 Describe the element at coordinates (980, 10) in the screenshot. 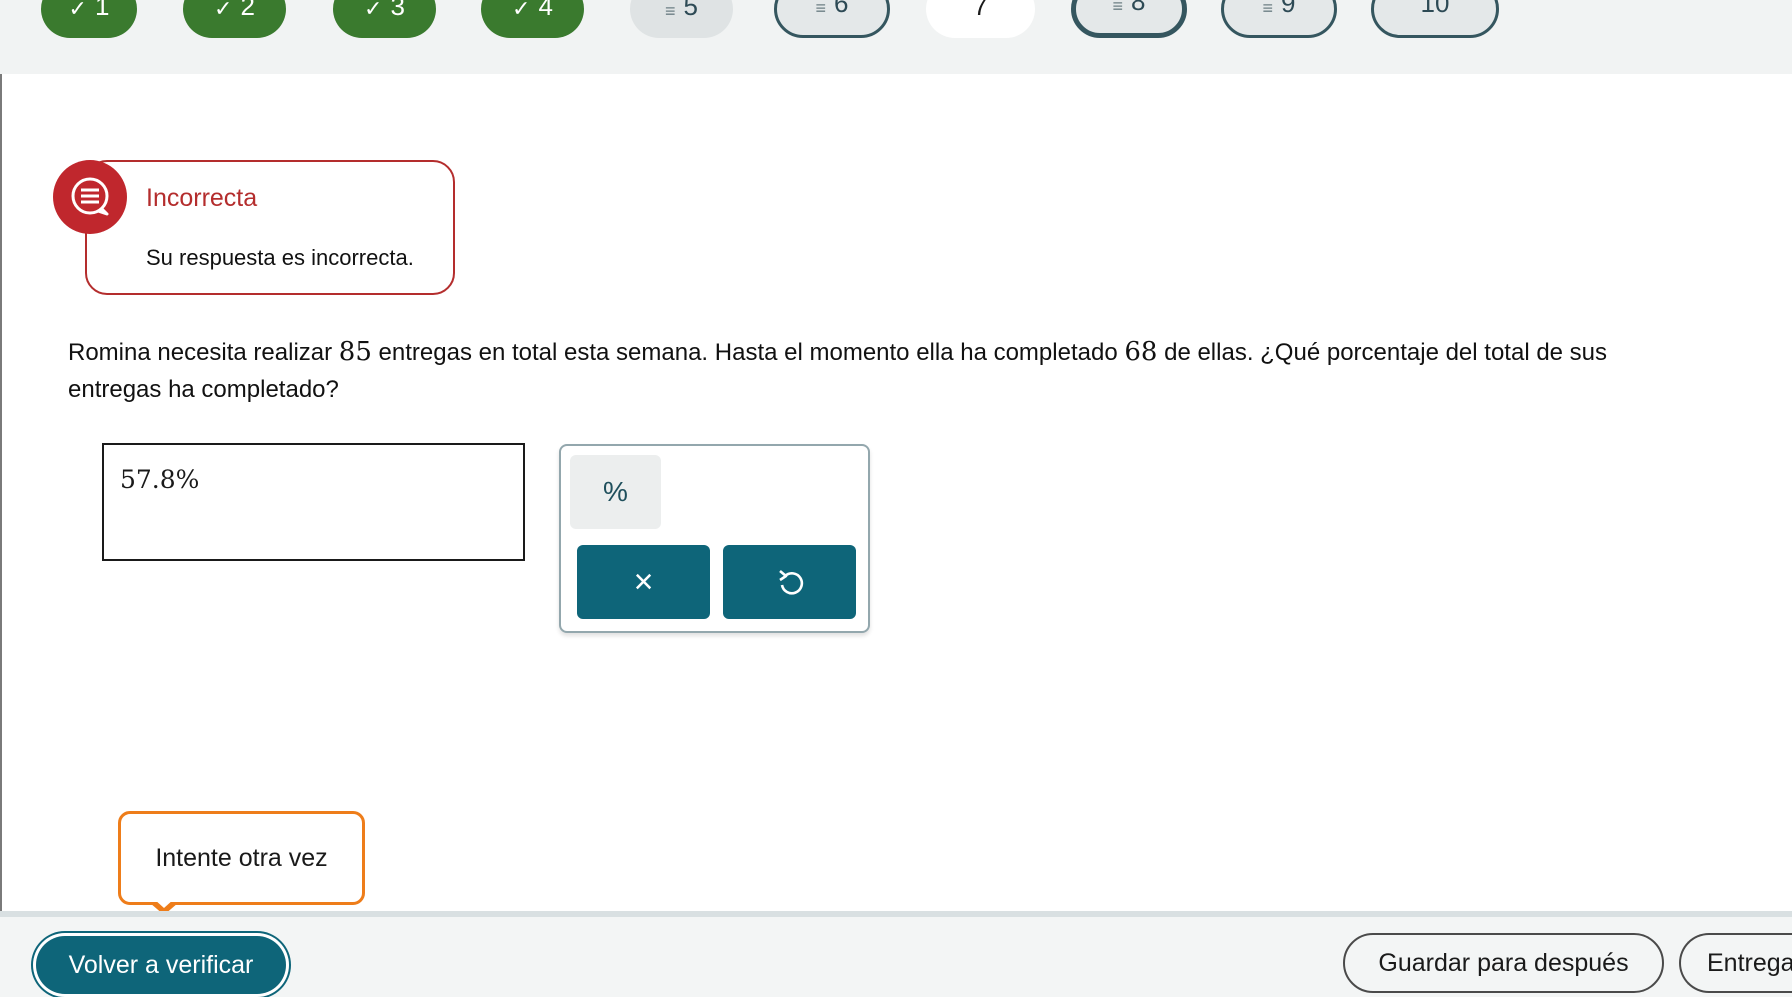

I see `question-number: 7` at that location.